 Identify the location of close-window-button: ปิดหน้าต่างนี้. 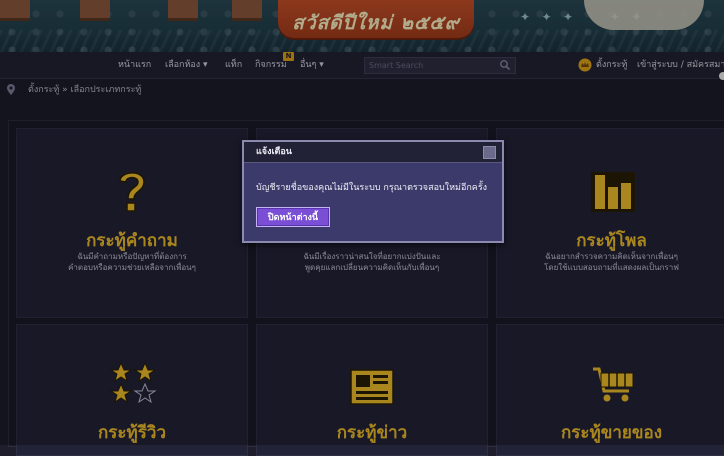
(293, 217).